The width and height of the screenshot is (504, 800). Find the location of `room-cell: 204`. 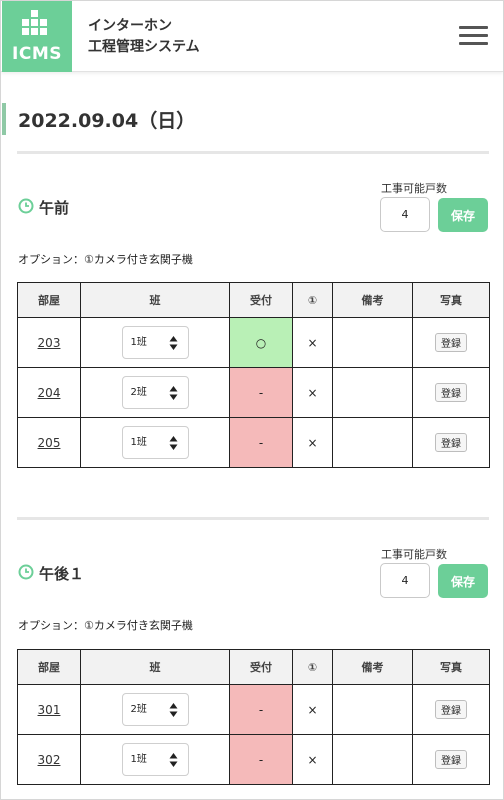

room-cell: 204 is located at coordinates (49, 392).